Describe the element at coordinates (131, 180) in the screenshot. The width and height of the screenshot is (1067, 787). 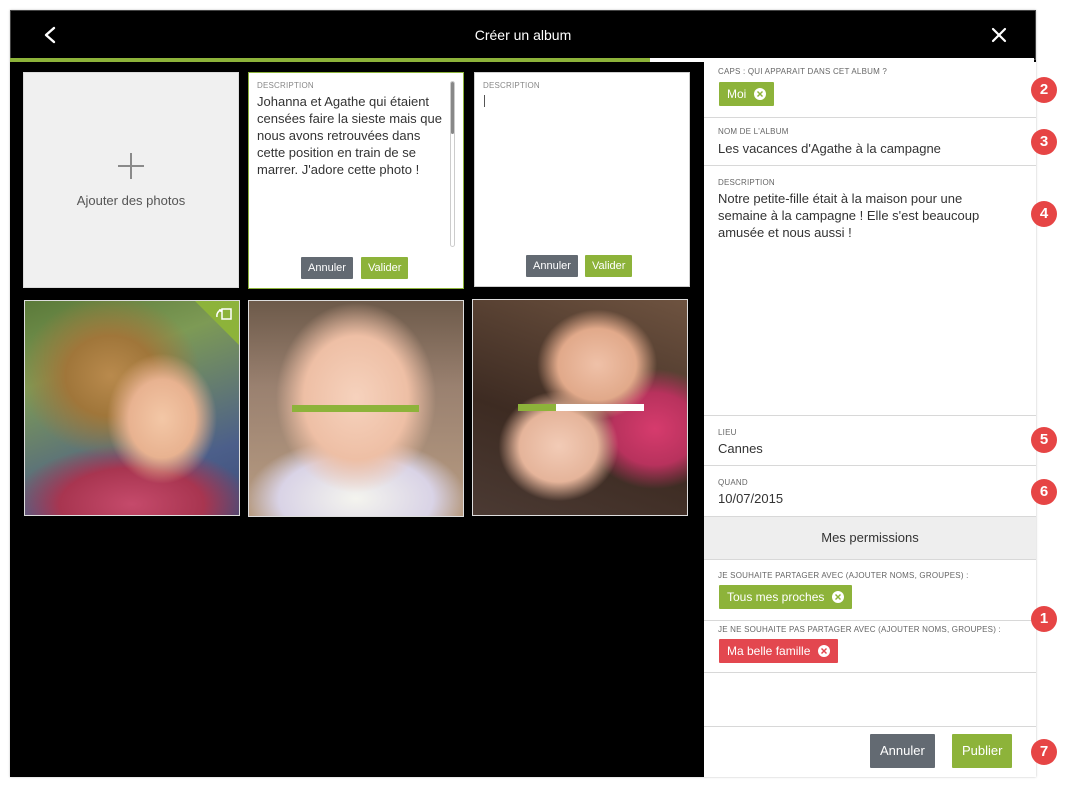
I see `add-photos-button: Ajouter des photos` at that location.